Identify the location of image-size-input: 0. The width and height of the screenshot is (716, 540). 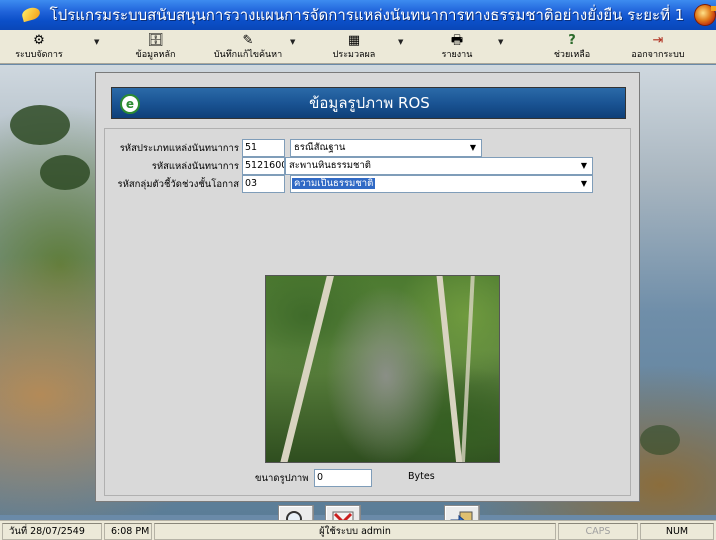
(343, 478).